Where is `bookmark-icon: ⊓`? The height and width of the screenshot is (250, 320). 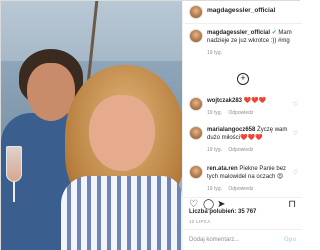
bookmark-icon: ⊓ is located at coordinates (292, 205).